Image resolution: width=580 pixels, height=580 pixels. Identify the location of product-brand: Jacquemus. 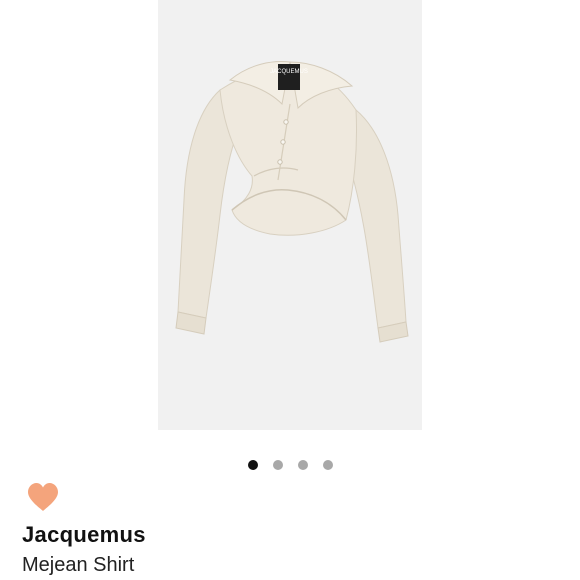
(84, 535).